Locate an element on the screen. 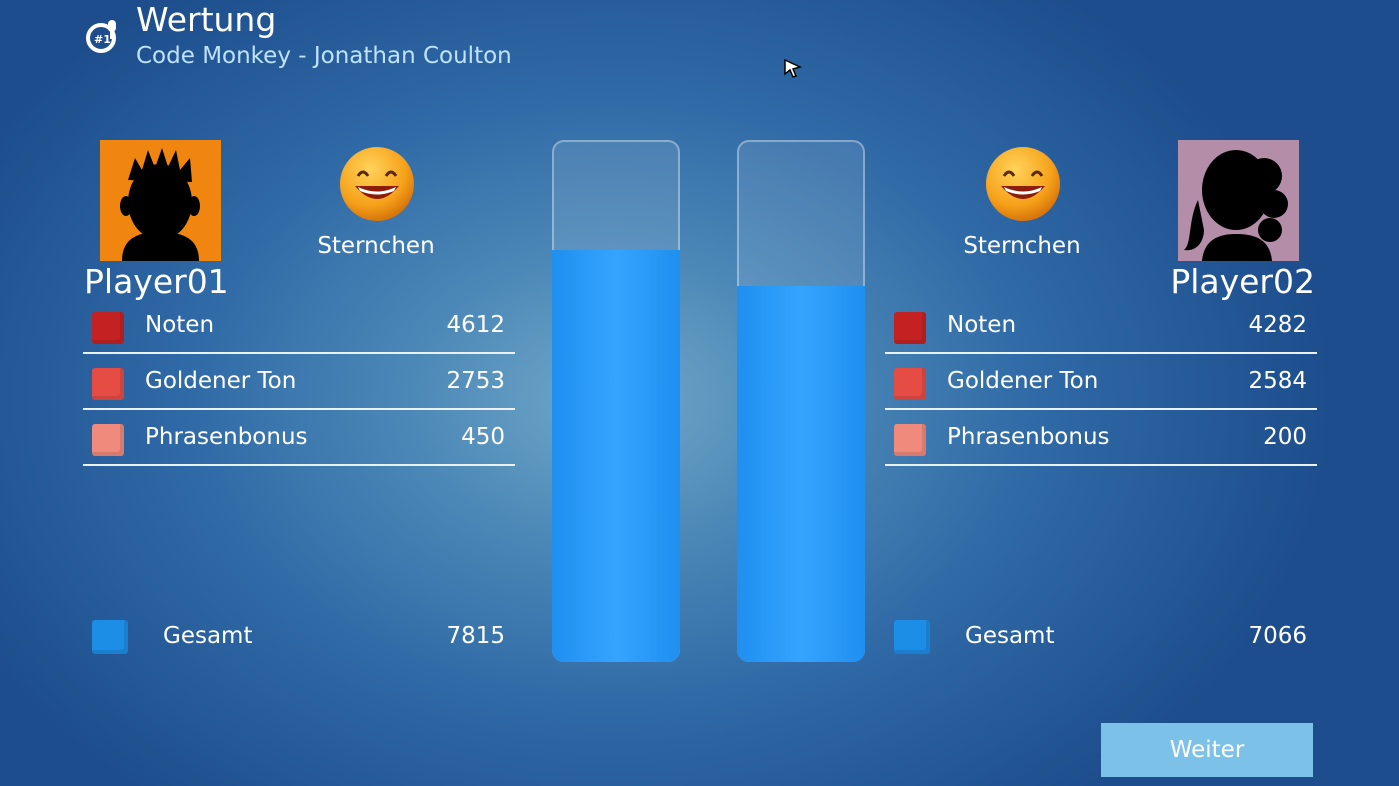 The width and height of the screenshot is (1399, 786). player2-rating-label: Sternchen is located at coordinates (1022, 246).